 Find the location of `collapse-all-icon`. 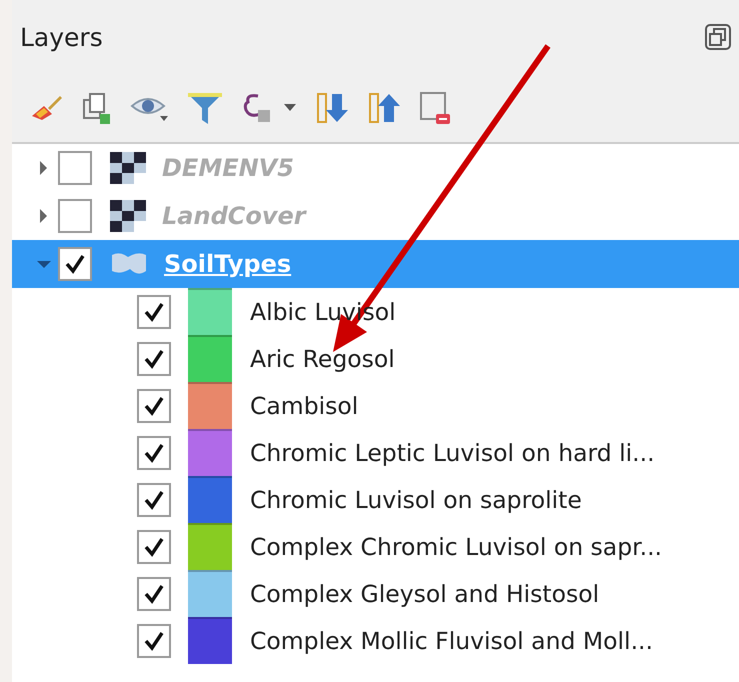

collapse-all-icon is located at coordinates (384, 108).